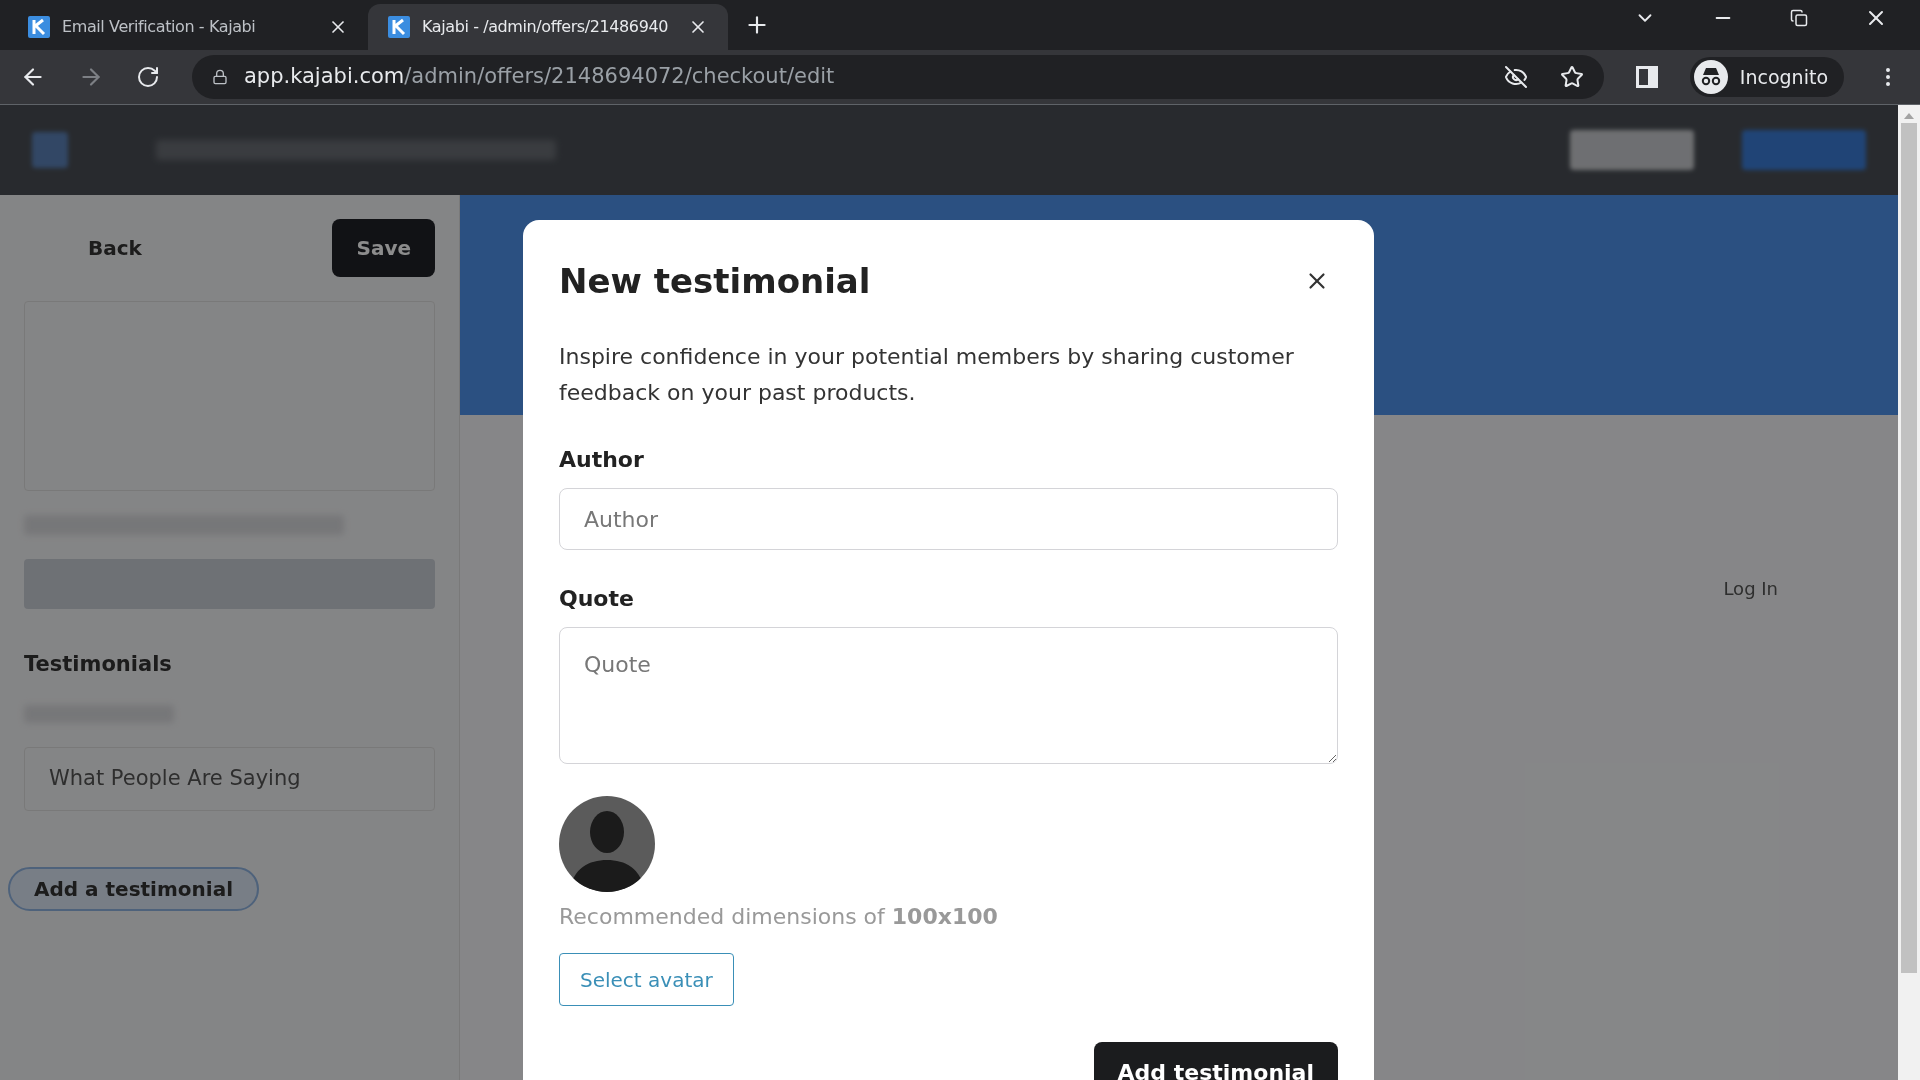 Image resolution: width=1920 pixels, height=1080 pixels. I want to click on url-text: app.kajabi.com/admin/offers/2148694072/checkout/edit, so click(539, 77).